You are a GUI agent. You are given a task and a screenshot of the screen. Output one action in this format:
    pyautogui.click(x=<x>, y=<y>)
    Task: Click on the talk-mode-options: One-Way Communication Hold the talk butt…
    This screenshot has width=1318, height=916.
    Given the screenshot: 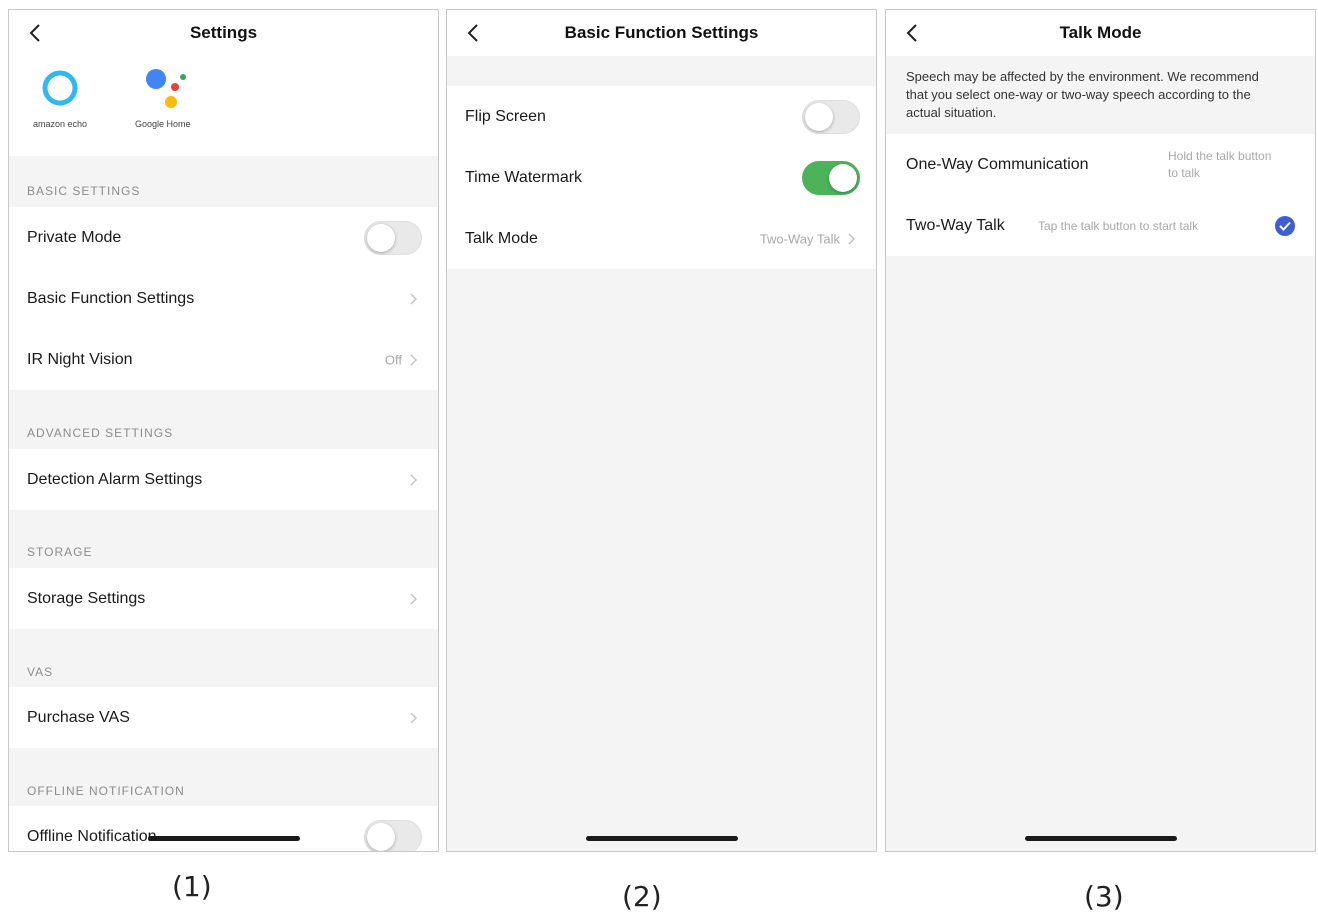 What is the action you would take?
    pyautogui.click(x=1100, y=195)
    